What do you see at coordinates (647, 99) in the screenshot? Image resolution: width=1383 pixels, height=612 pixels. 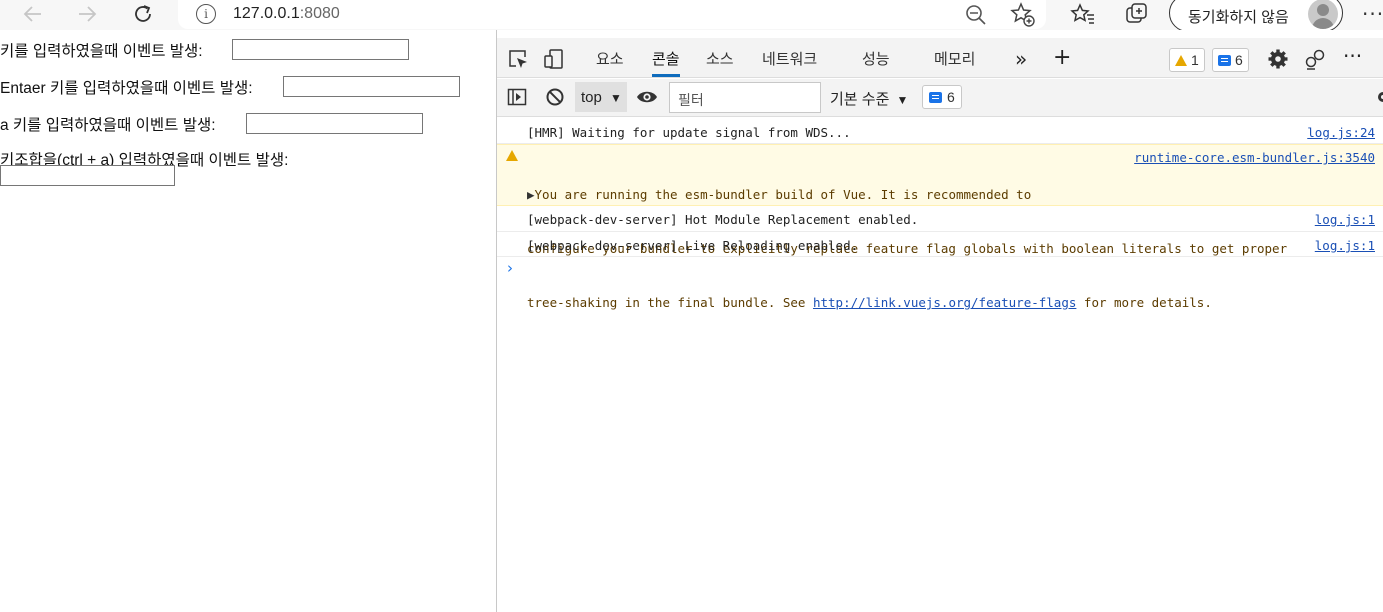 I see `live-expression-eye-icon` at bounding box center [647, 99].